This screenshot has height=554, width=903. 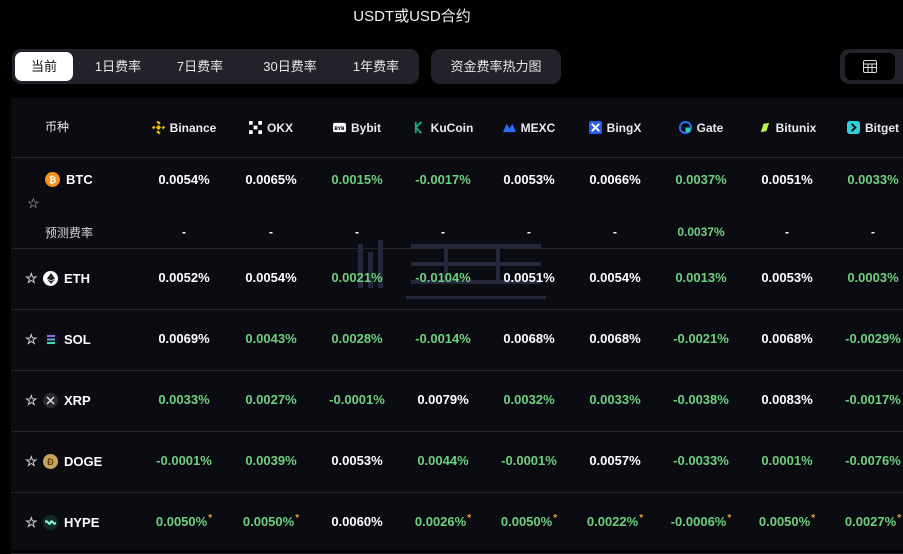 I want to click on tab-7d: 7日费率, so click(x=200, y=66).